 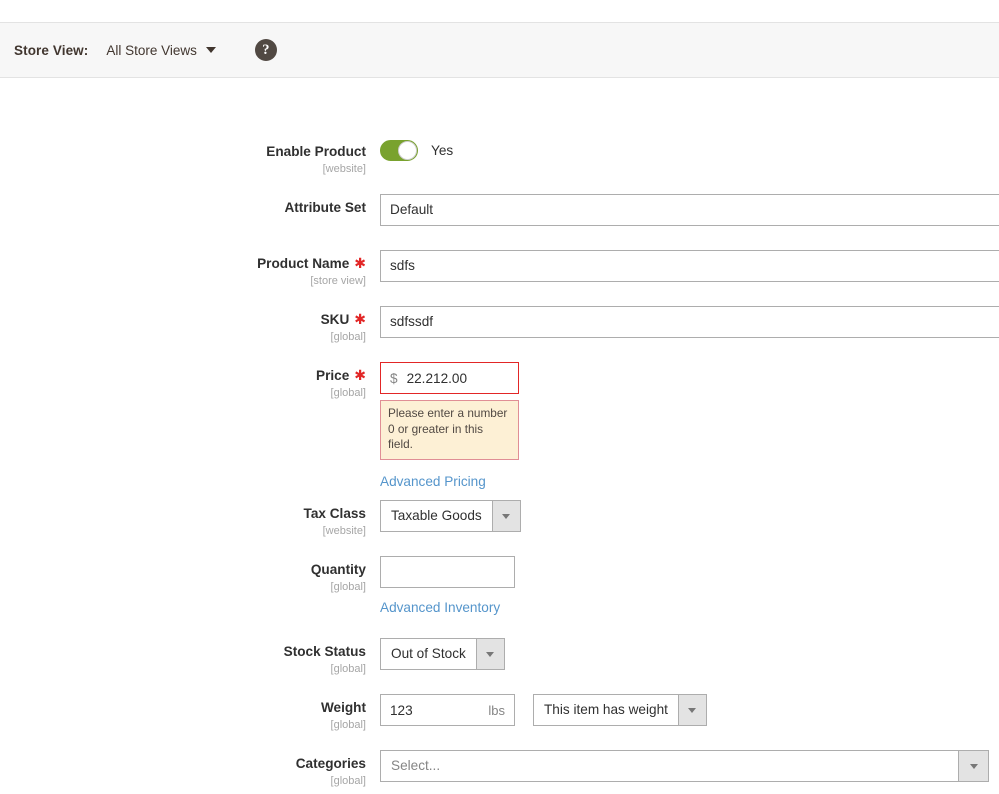 I want to click on stock-status-dropdown-button, so click(x=489, y=654).